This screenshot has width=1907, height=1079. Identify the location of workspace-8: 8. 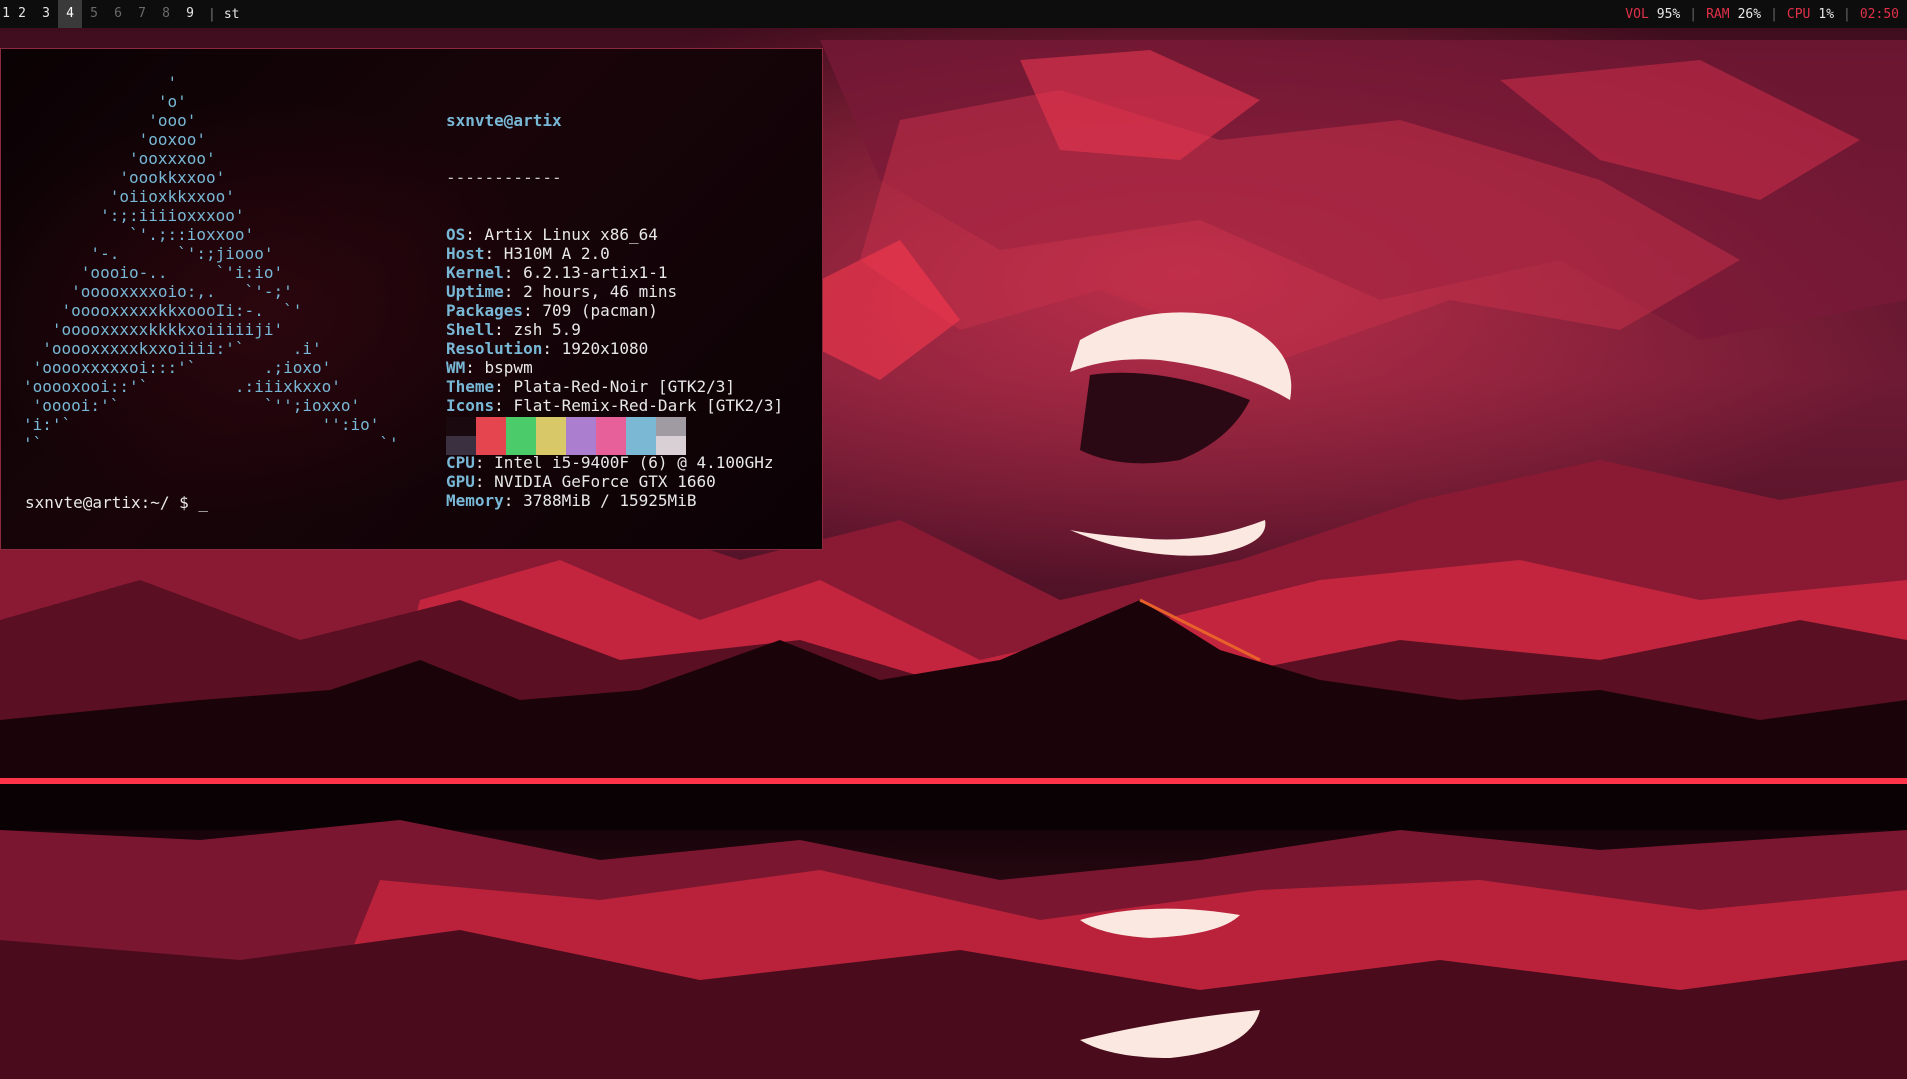
(166, 14).